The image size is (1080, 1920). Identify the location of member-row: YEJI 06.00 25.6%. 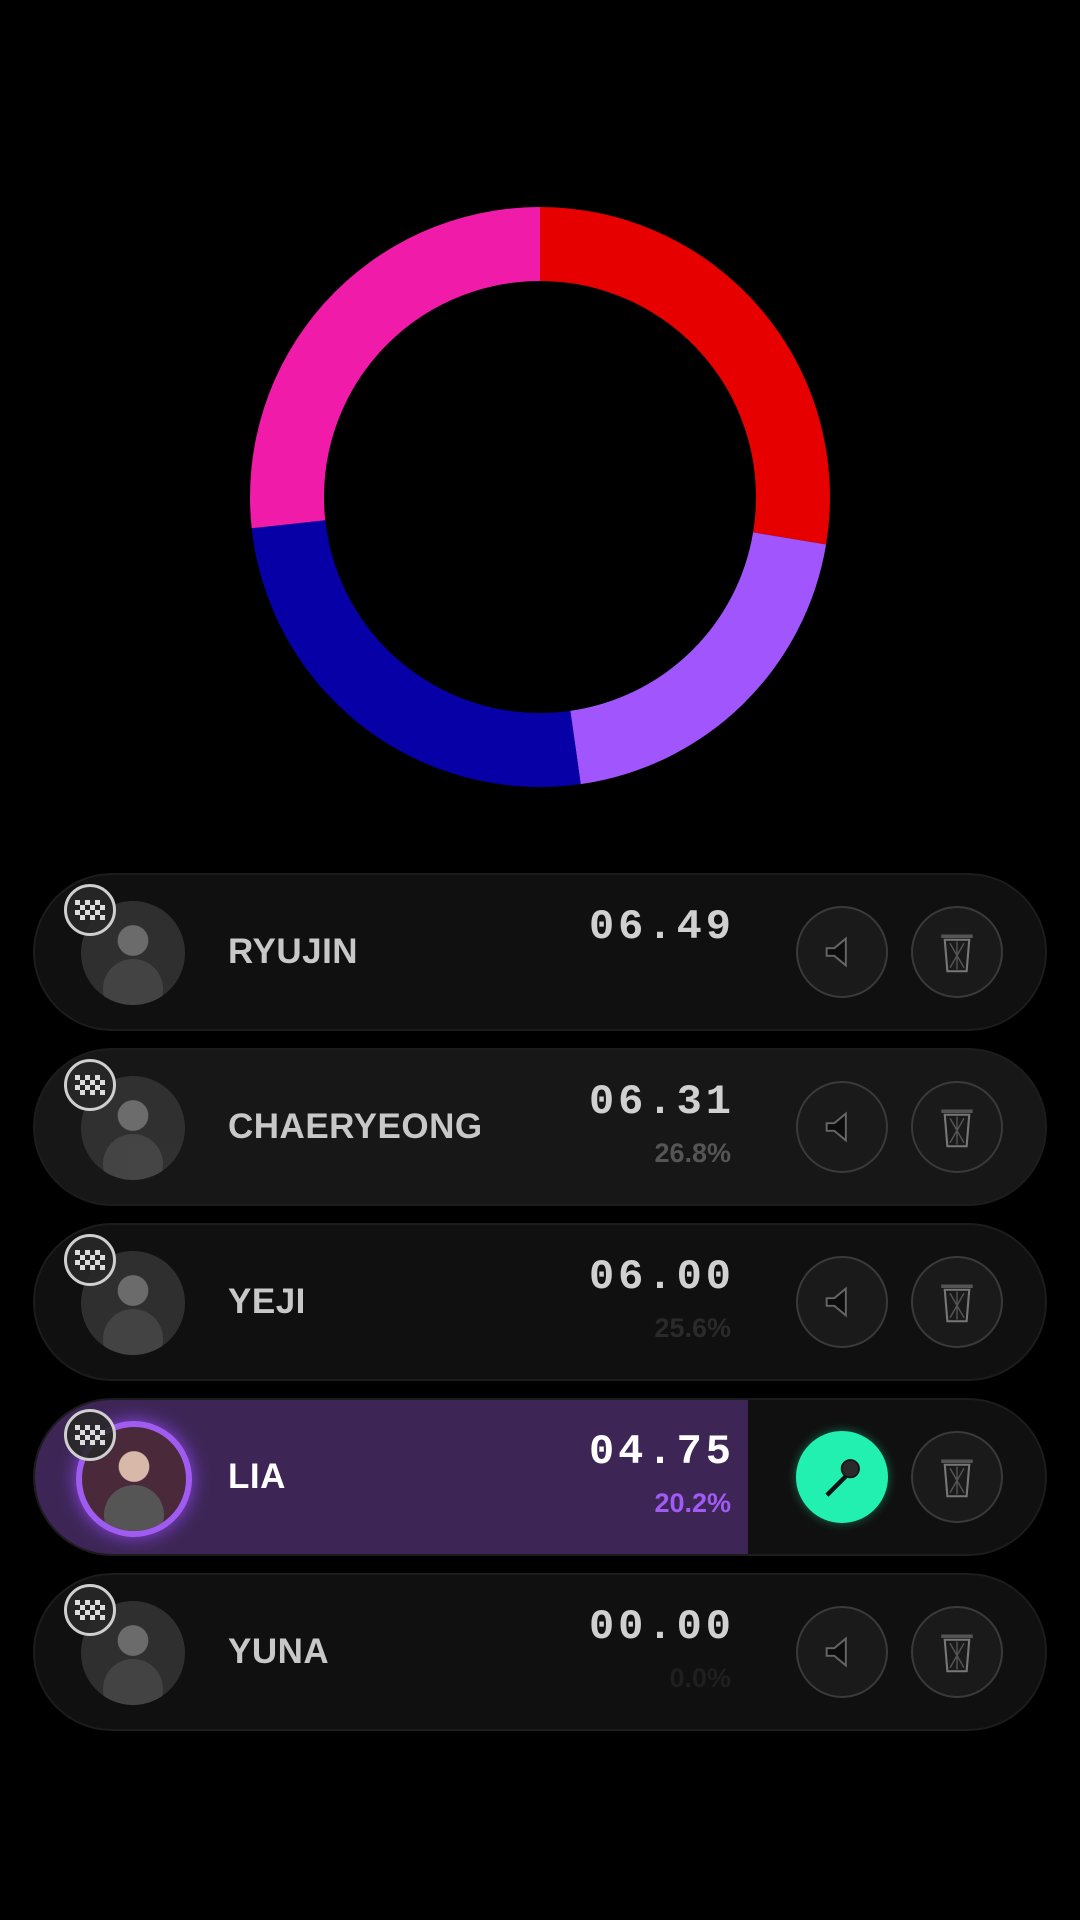
(540, 1302).